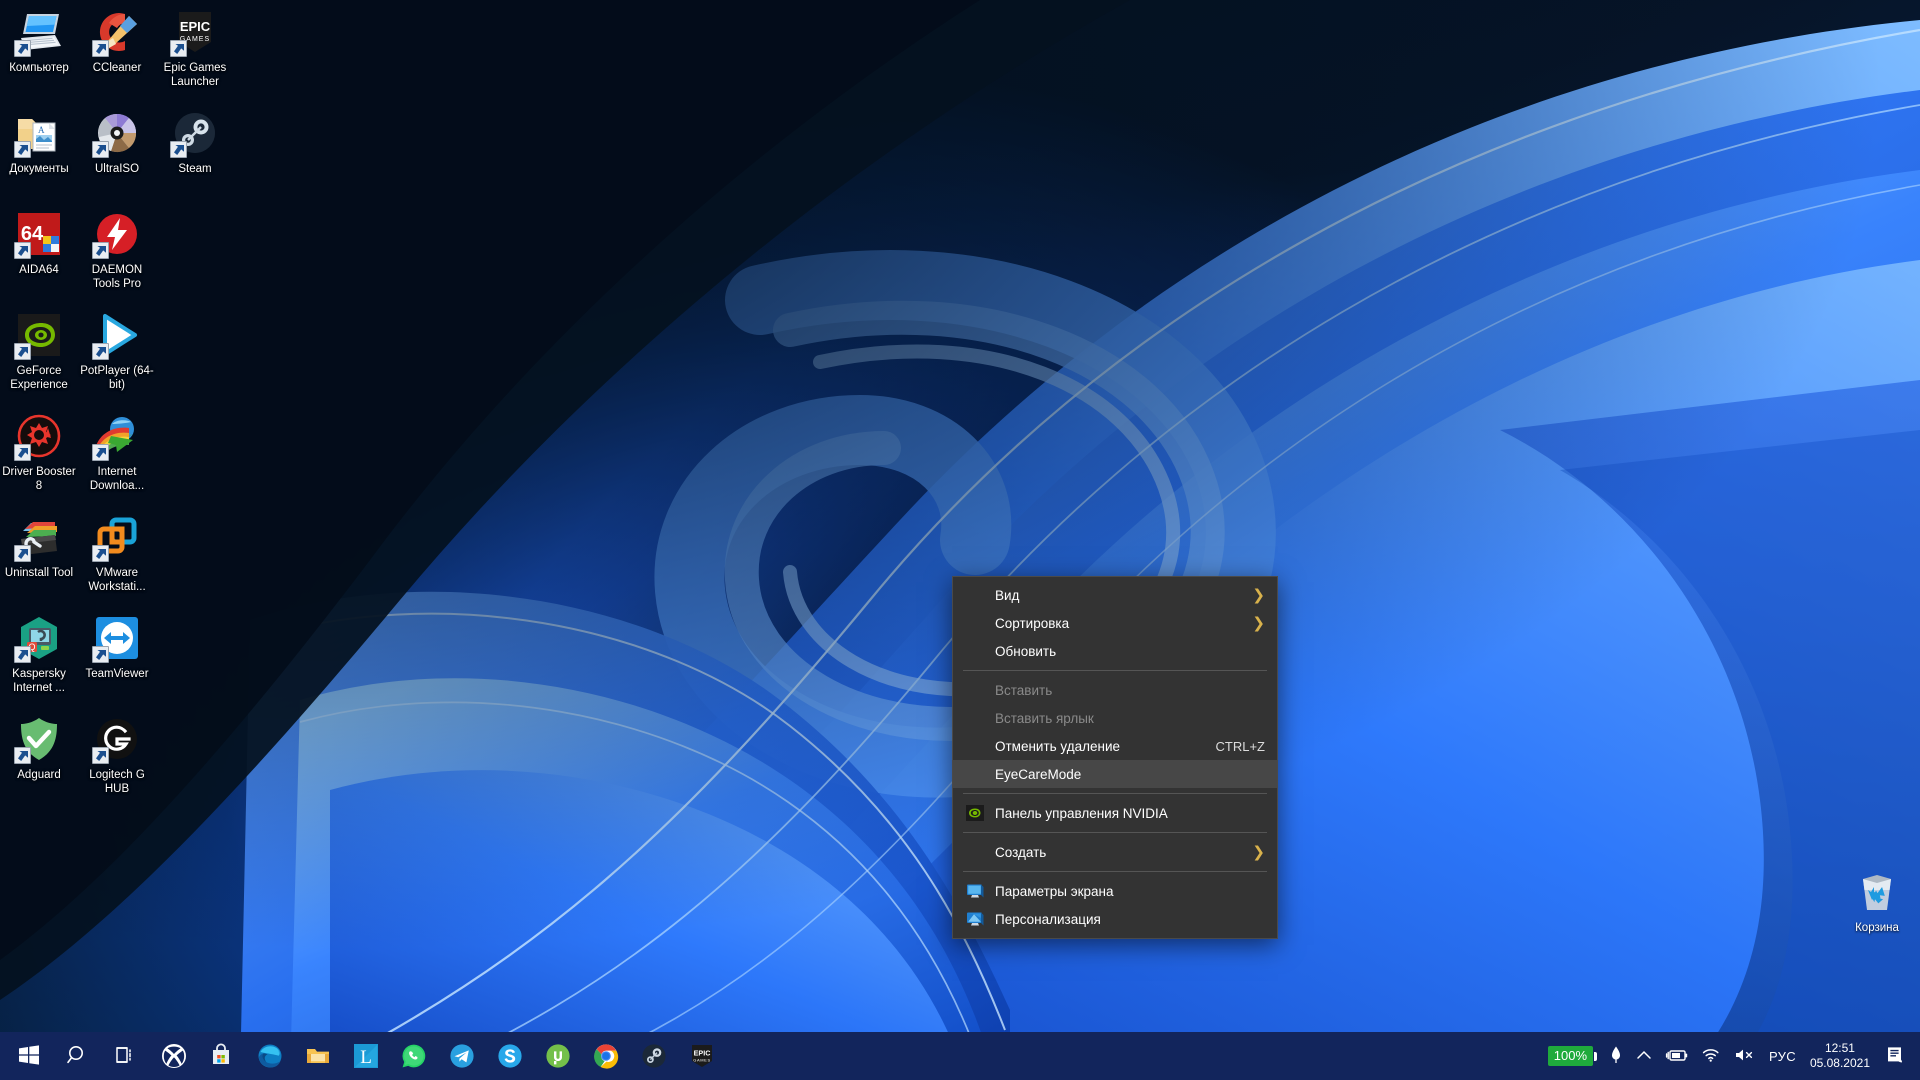 The height and width of the screenshot is (1080, 1920). What do you see at coordinates (1895, 1056) in the screenshot?
I see `notification-center-button` at bounding box center [1895, 1056].